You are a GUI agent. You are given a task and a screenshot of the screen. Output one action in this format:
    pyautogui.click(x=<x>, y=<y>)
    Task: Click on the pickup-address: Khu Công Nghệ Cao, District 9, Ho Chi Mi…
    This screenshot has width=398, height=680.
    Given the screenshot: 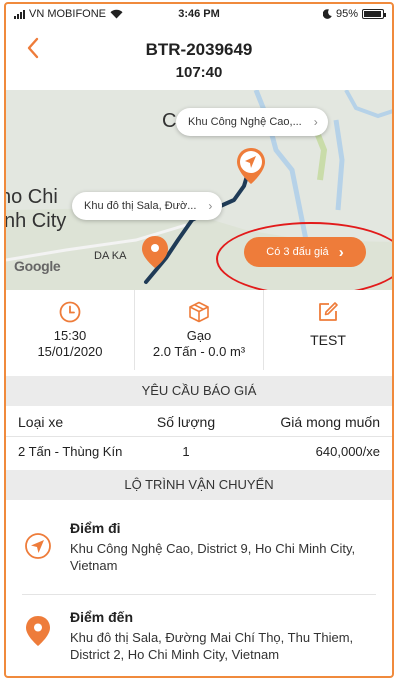 What is the action you would take?
    pyautogui.click(x=213, y=557)
    